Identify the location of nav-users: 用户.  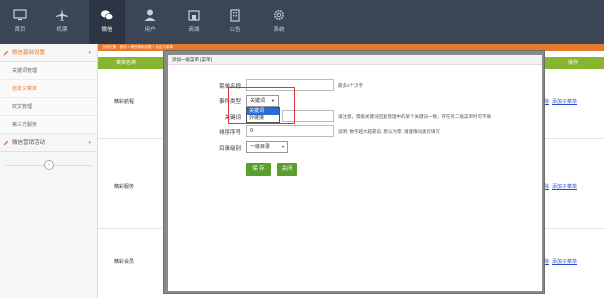
(150, 22).